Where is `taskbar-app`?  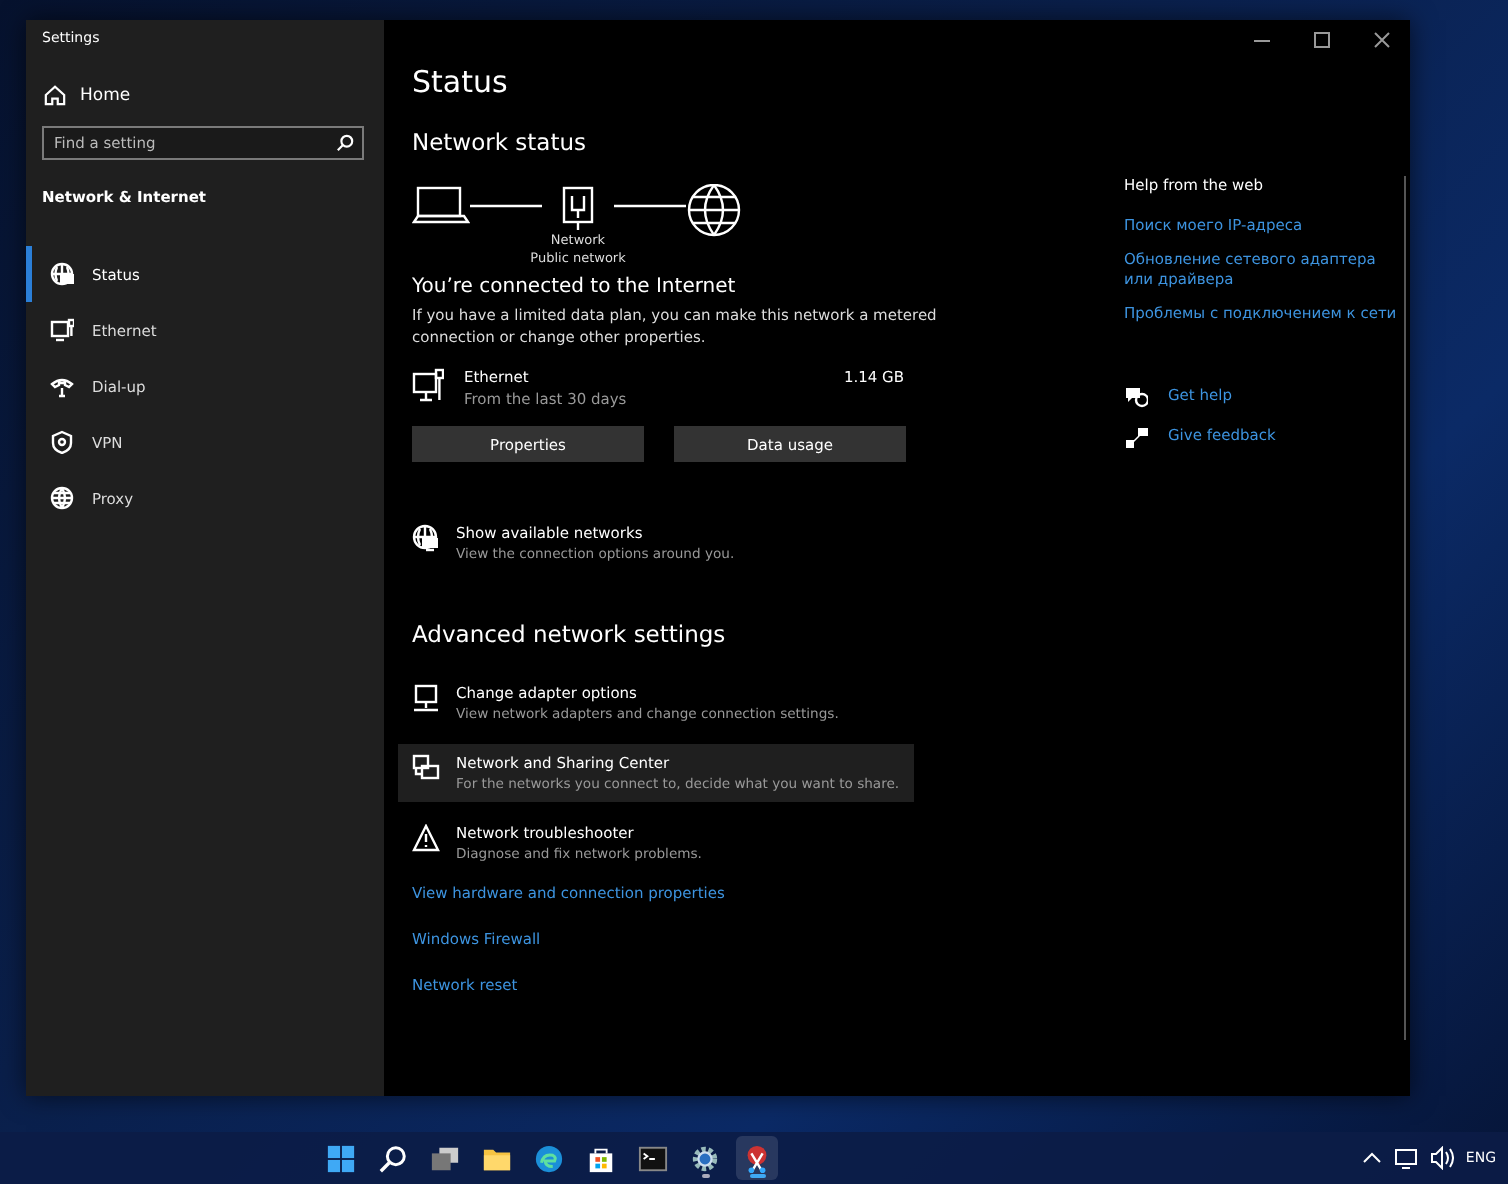
taskbar-app is located at coordinates (757, 1158).